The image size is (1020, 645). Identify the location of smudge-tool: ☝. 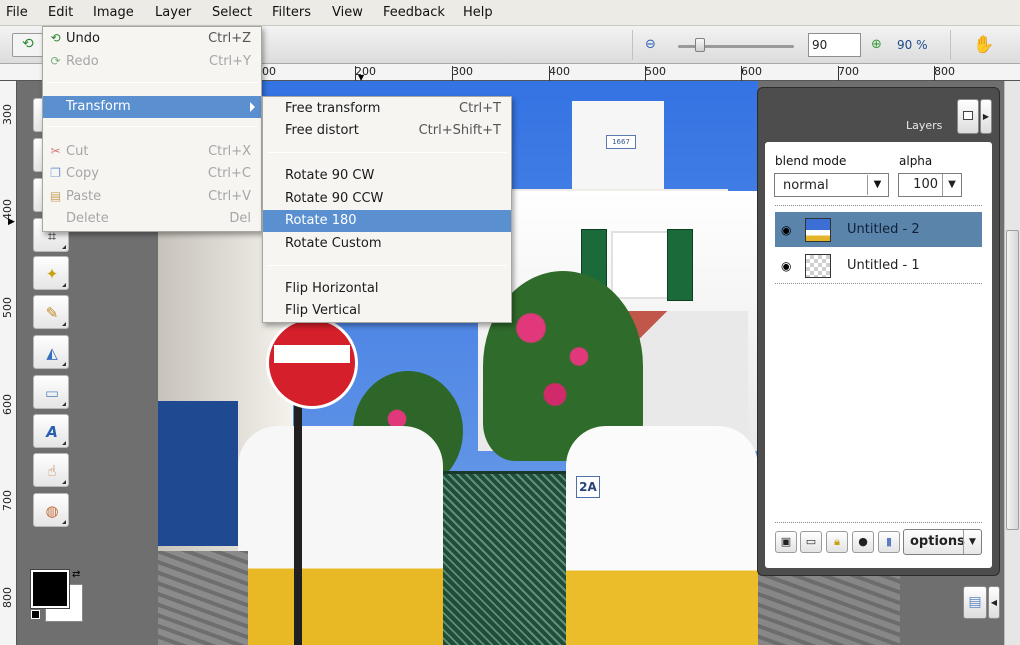
(51, 470).